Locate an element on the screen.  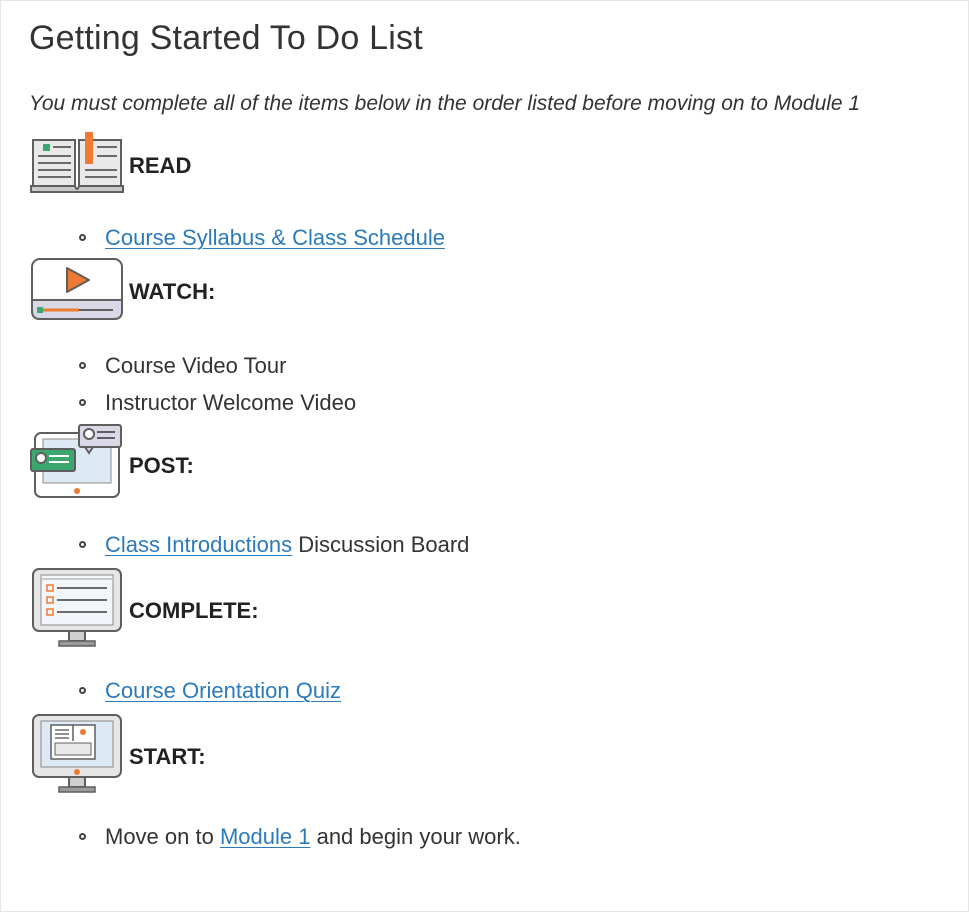
list-item: Class Introductions Discussion Board is located at coordinates (523, 544).